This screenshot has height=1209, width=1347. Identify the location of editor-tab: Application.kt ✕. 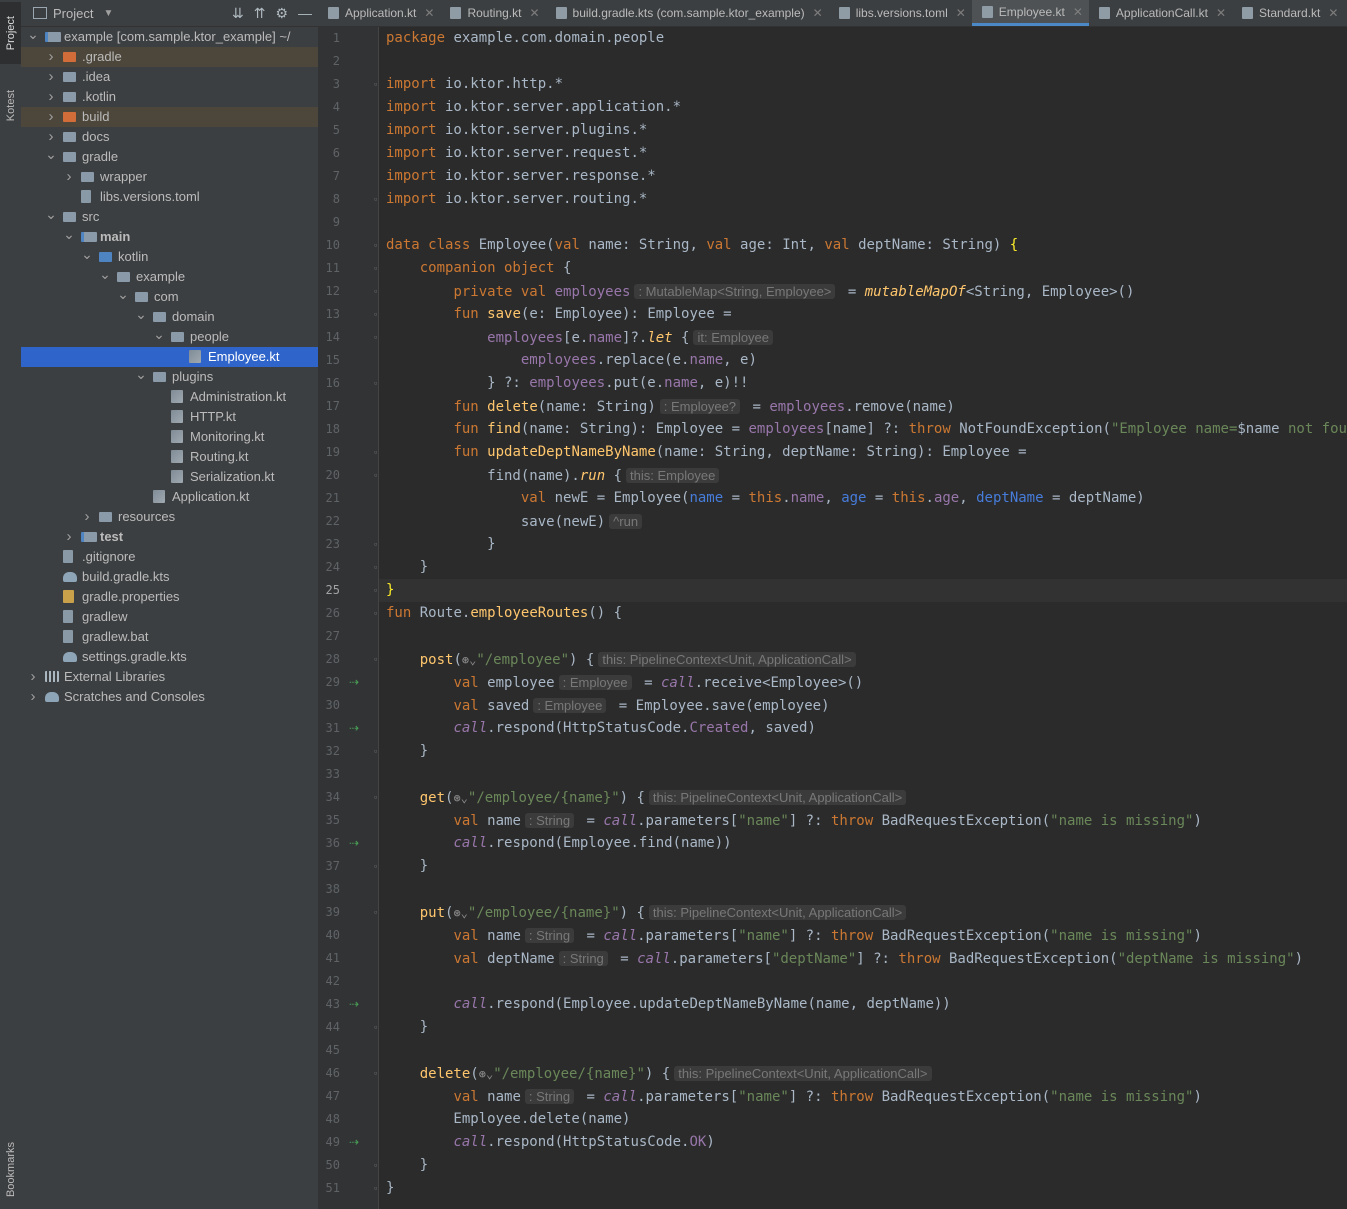
(379, 13).